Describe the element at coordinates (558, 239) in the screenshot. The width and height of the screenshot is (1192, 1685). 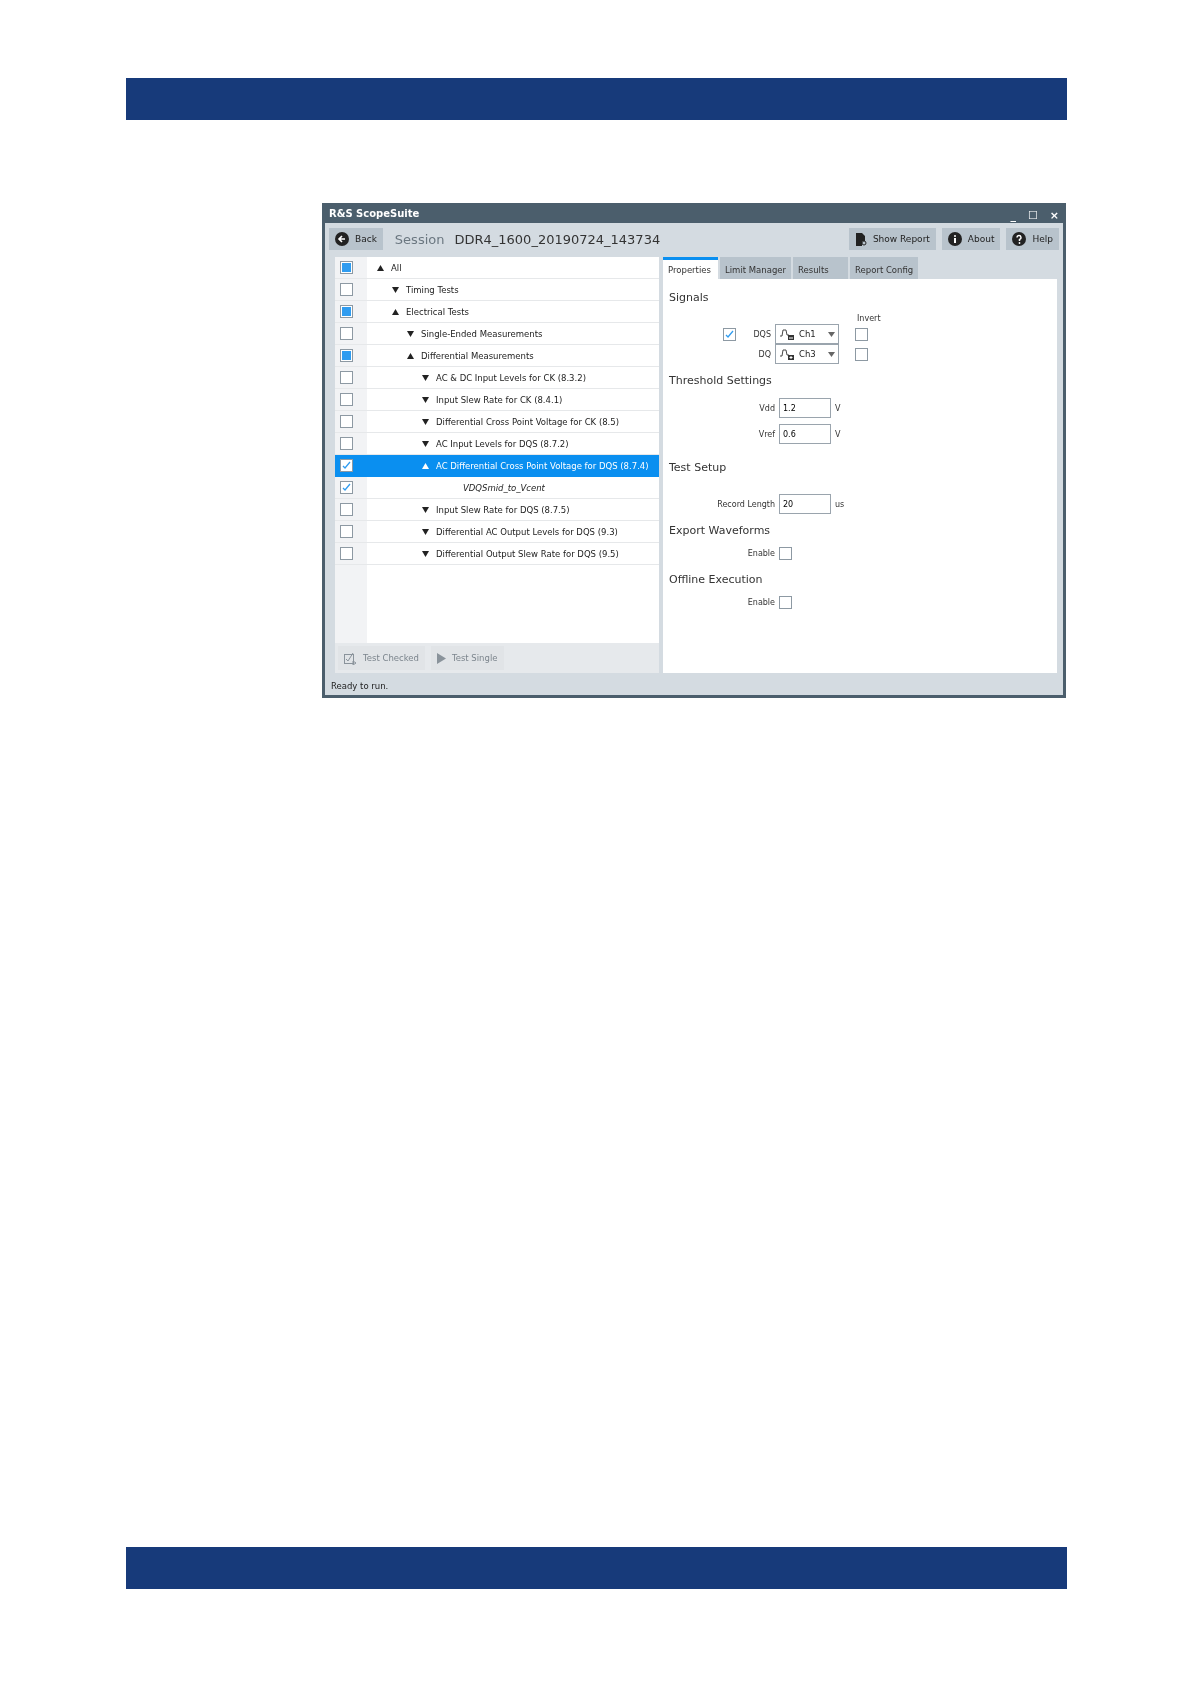
I see `session-name: DDR4_1600_20190724_143734` at that location.